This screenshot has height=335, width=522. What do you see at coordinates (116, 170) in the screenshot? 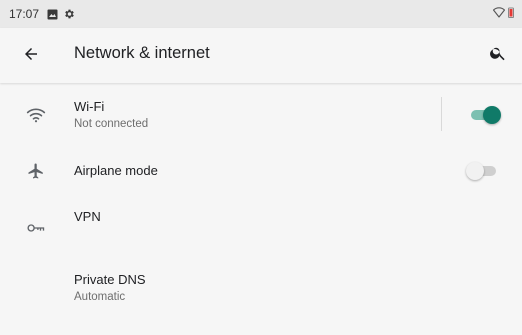
I see `airplane-mode-title: Airplane mode` at bounding box center [116, 170].